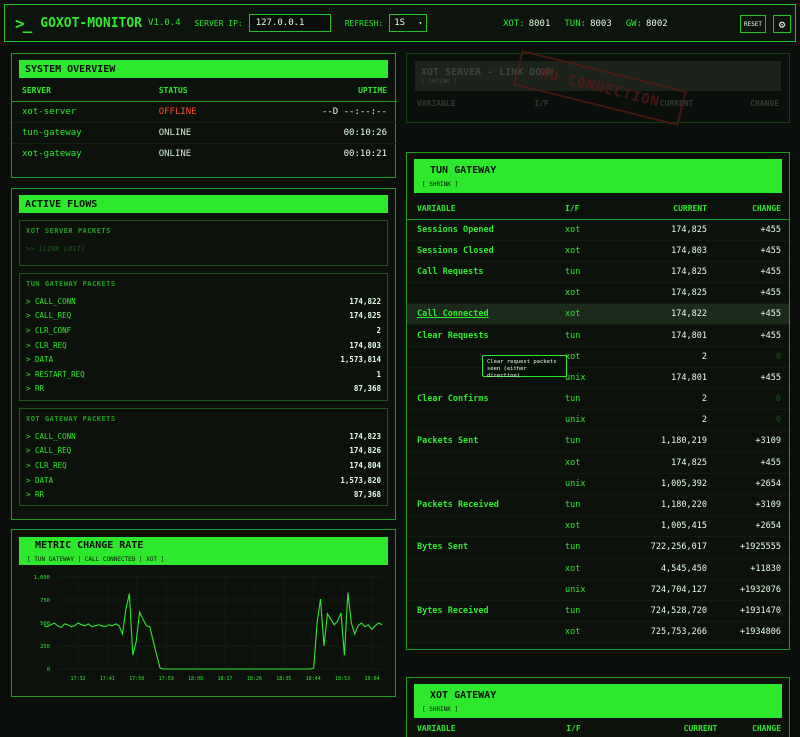 Image resolution: width=800 pixels, height=737 pixels. I want to click on table-row: Packets Received tun 1,180,220 +3109, so click(598, 505).